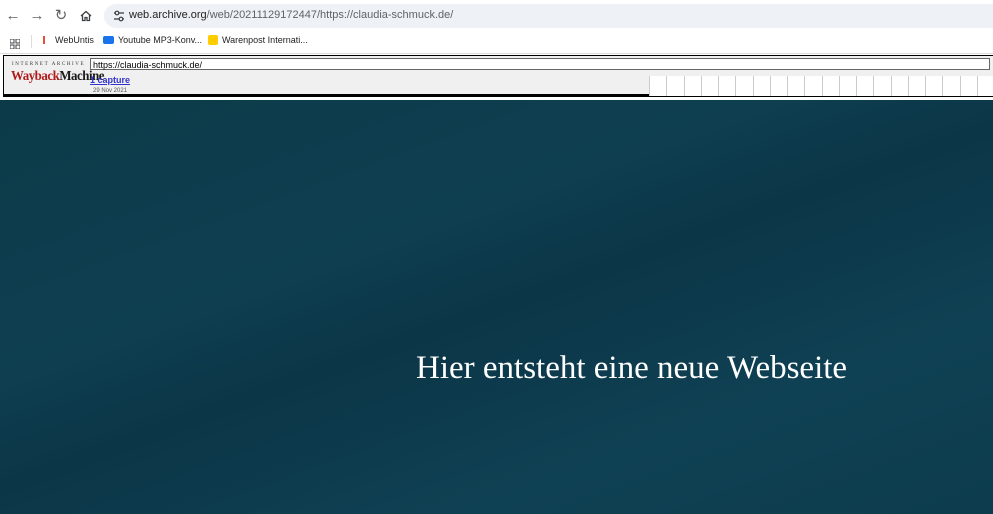 Image resolution: width=993 pixels, height=514 pixels. I want to click on forward-arrow-icon: →, so click(37, 16).